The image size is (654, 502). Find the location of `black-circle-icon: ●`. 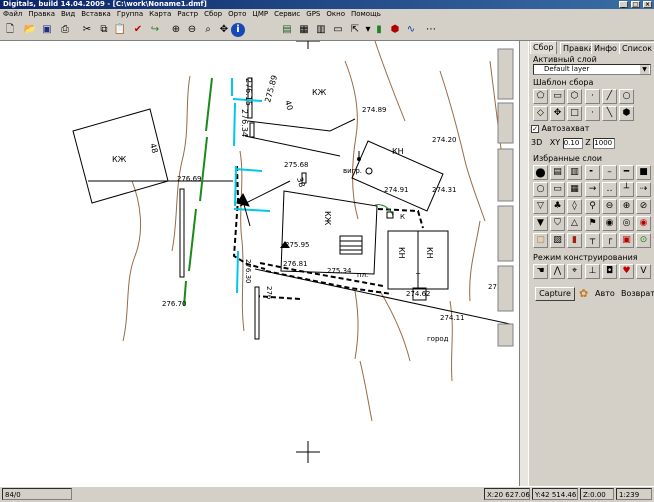

black-circle-icon: ● is located at coordinates (540, 172).